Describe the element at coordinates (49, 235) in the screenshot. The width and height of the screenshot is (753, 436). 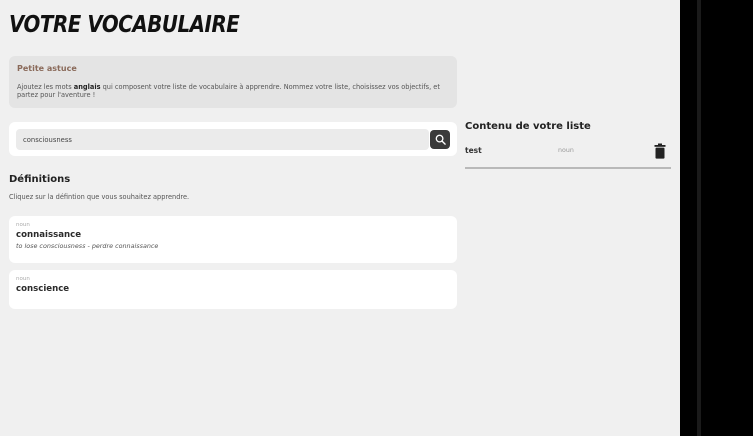
I see `definition-word: connaissance` at that location.